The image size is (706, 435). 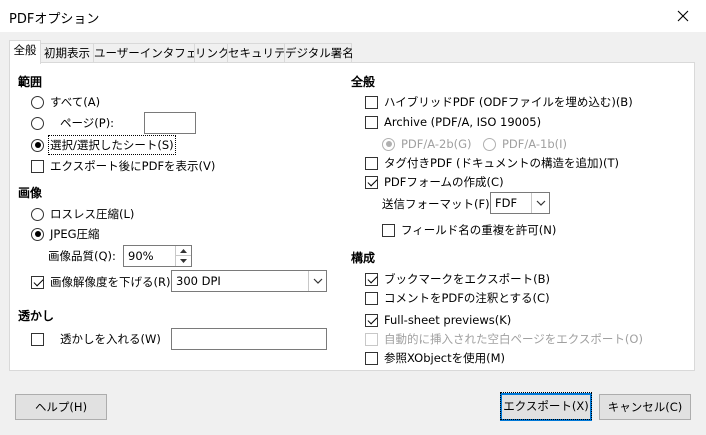 What do you see at coordinates (467, 279) in the screenshot?
I see `export-bookmarks-label: ブックマークをエクスポート(B)` at bounding box center [467, 279].